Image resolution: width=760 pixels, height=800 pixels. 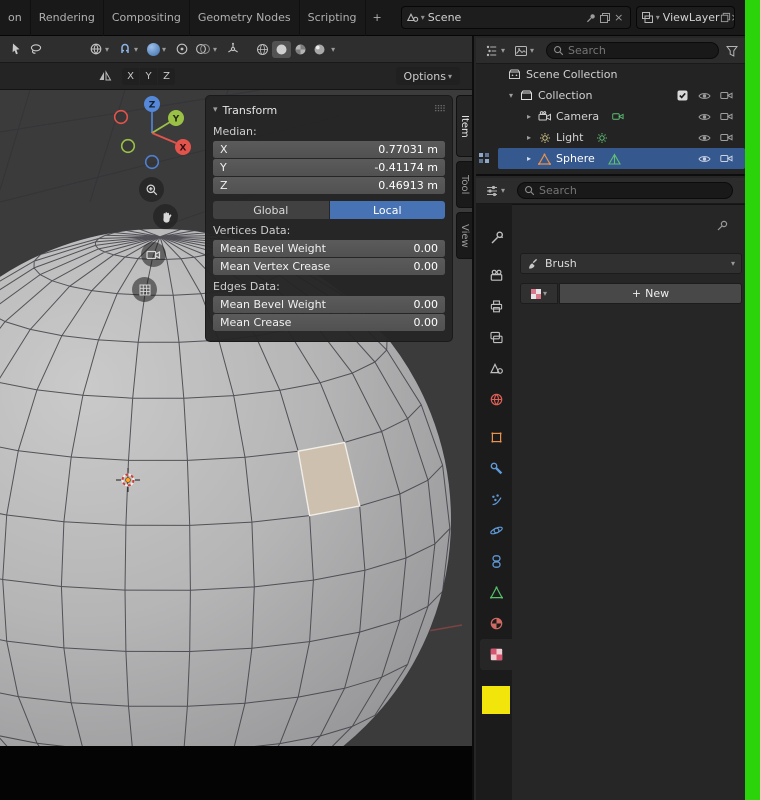 What do you see at coordinates (496, 337) in the screenshot?
I see `props-tab-view-layer` at bounding box center [496, 337].